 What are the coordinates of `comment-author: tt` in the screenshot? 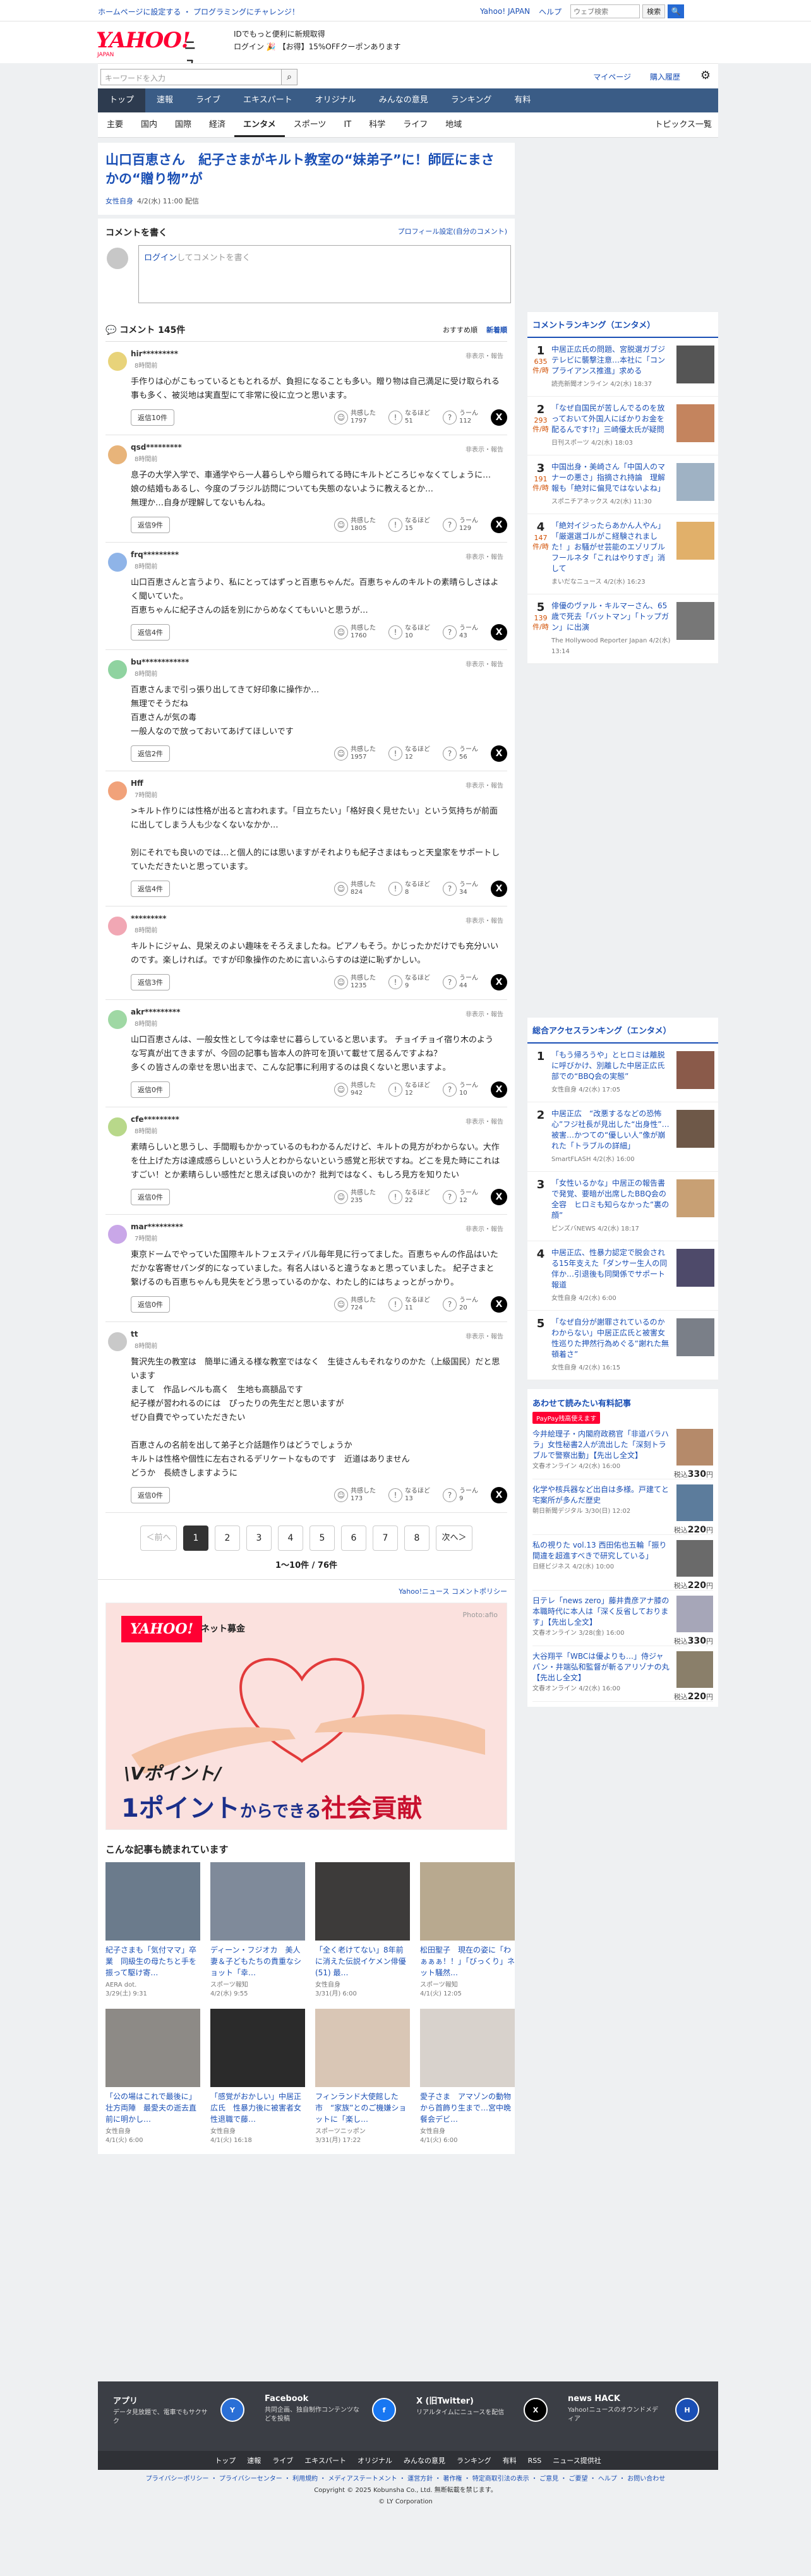 It's located at (319, 1334).